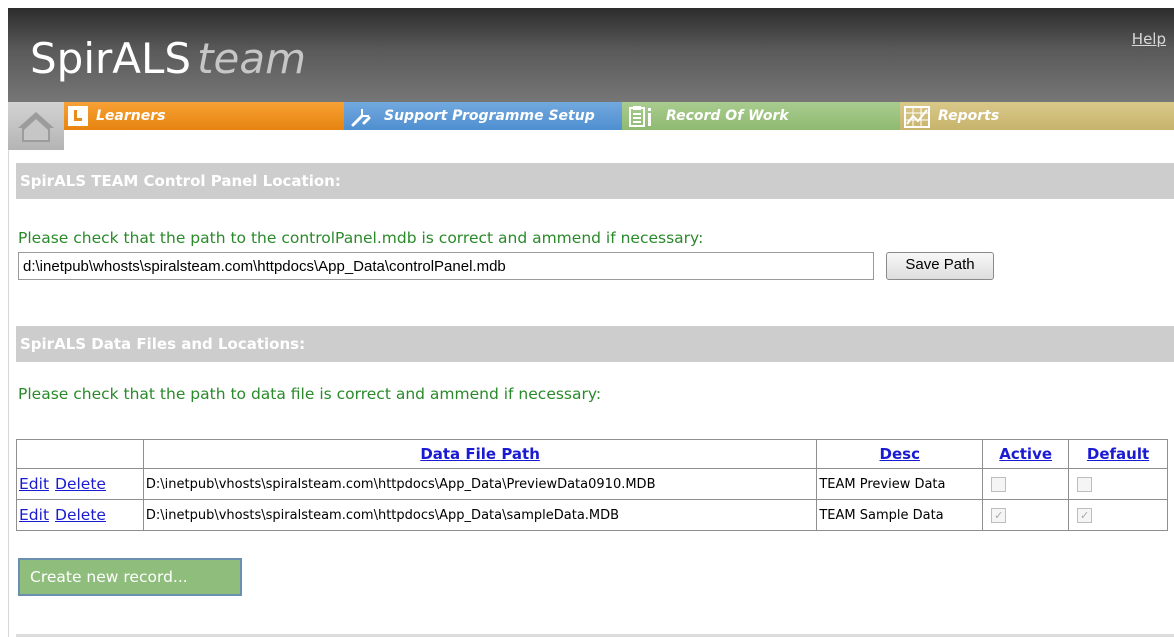 This screenshot has width=1174, height=637. Describe the element at coordinates (595, 181) in the screenshot. I see `control-panel-section-title: SpirALS TEAM Control Panel Location:` at that location.